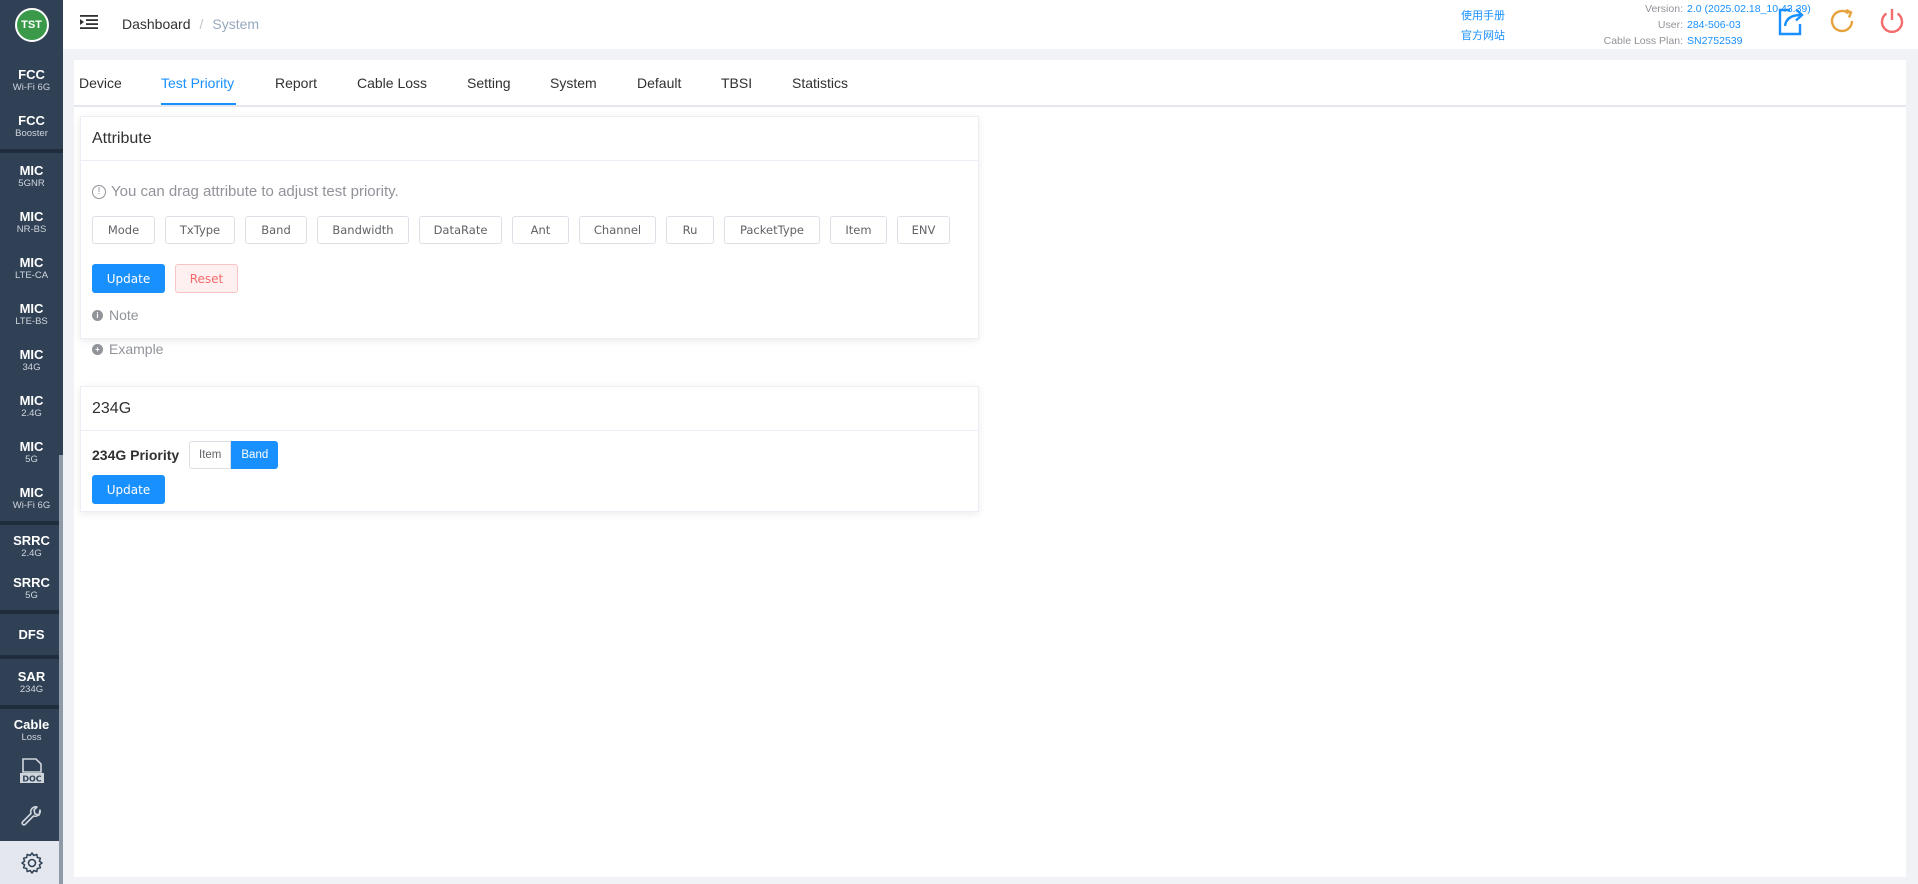 This screenshot has width=1918, height=884. What do you see at coordinates (31, 689) in the screenshot?
I see `sidebar-item-subtitle: 234G` at bounding box center [31, 689].